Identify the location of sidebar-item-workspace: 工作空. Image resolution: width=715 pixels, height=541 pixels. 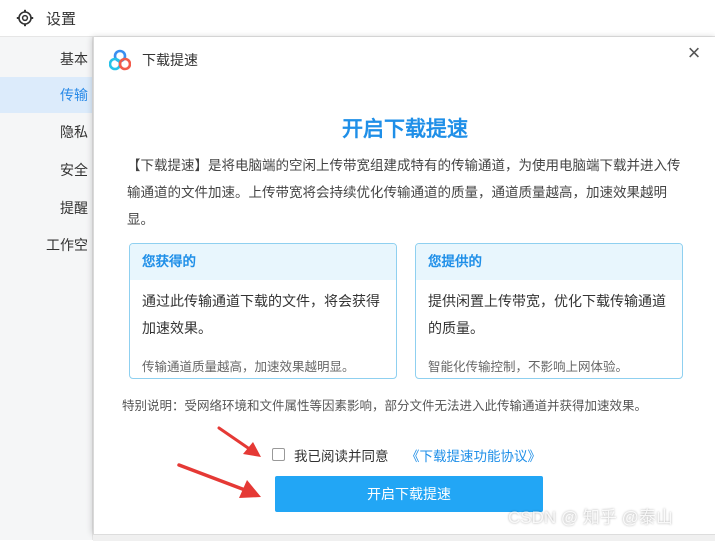
(46, 245).